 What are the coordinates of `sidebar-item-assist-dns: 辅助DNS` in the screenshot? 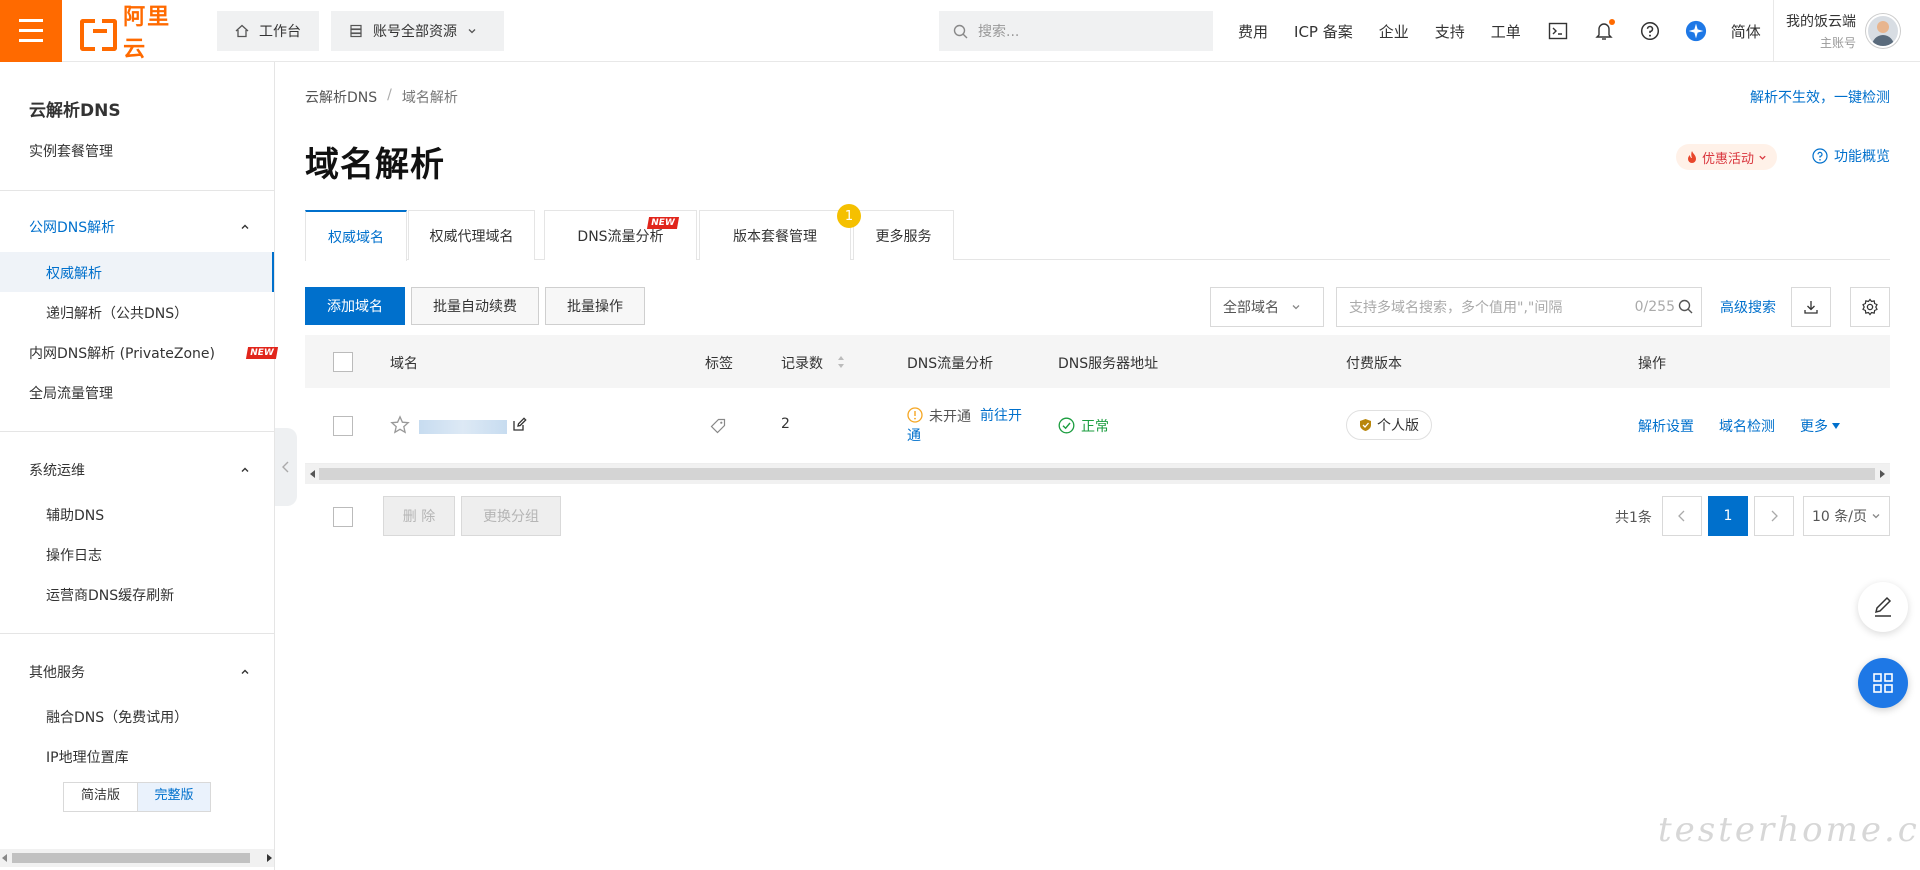 It's located at (75, 515).